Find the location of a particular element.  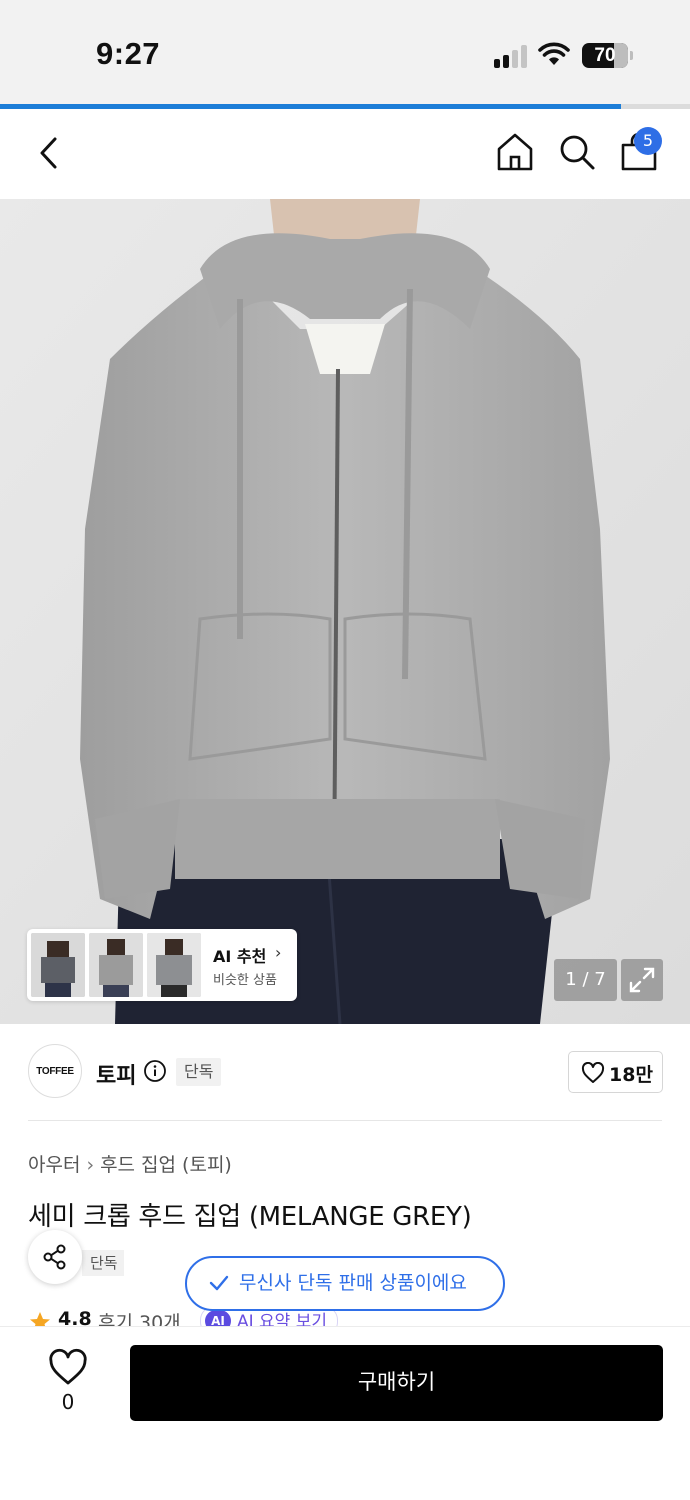

share-icon is located at coordinates (54, 1257).